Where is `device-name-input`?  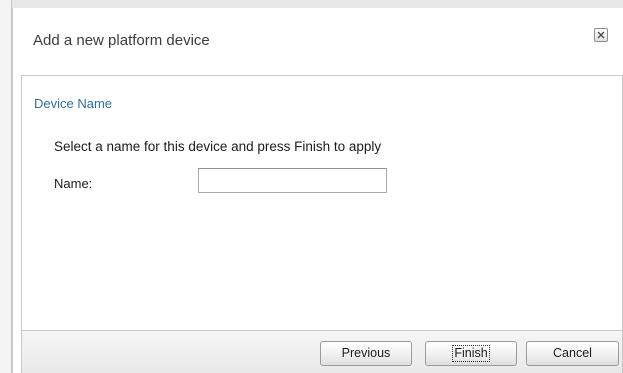
device-name-input is located at coordinates (292, 180).